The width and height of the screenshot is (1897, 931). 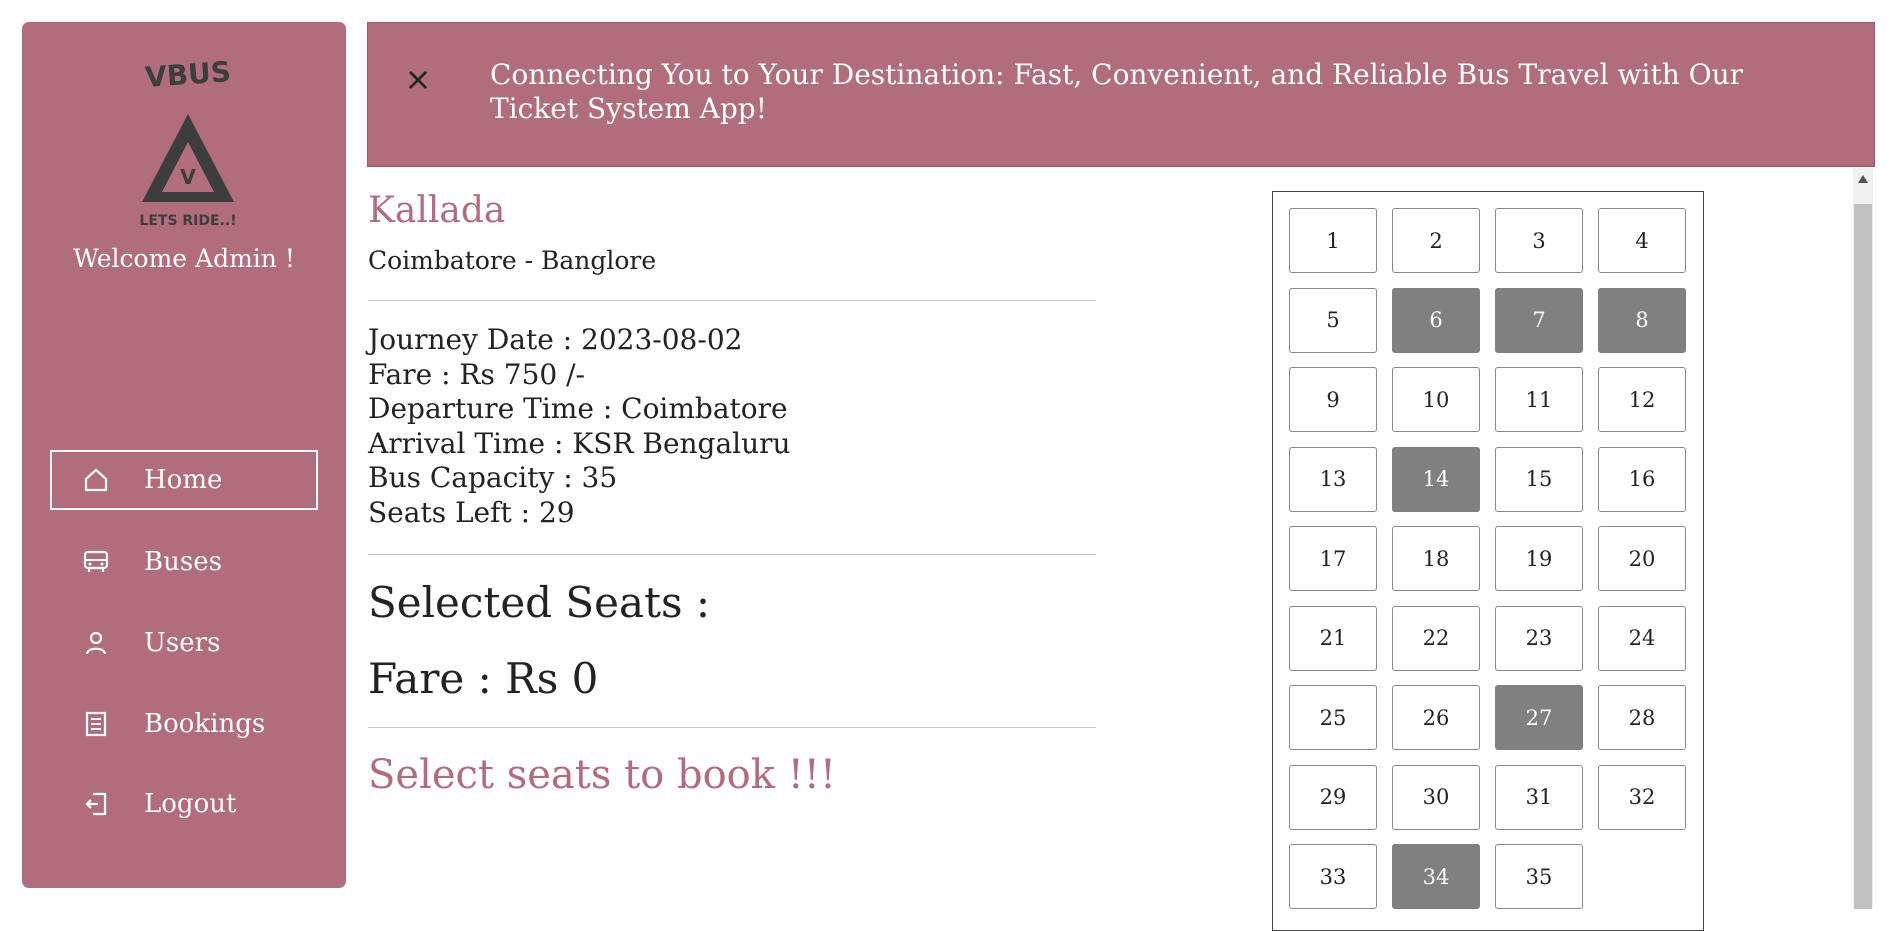 I want to click on sidebar-item-bookings: Bookings, so click(x=184, y=724).